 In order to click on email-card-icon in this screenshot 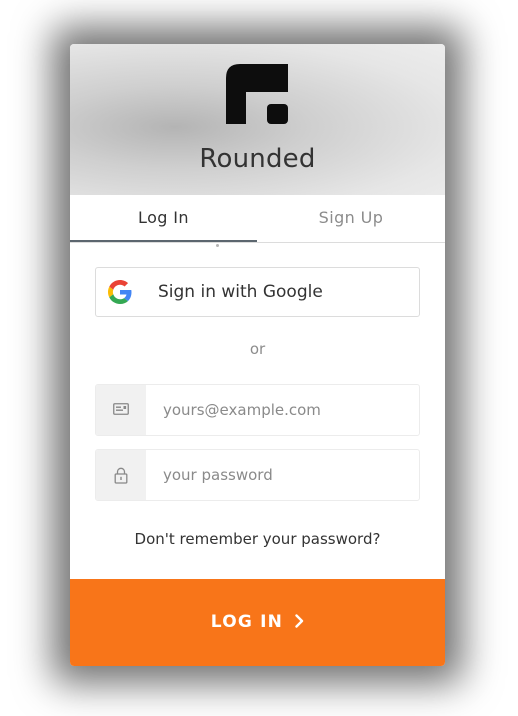, I will do `click(121, 409)`.